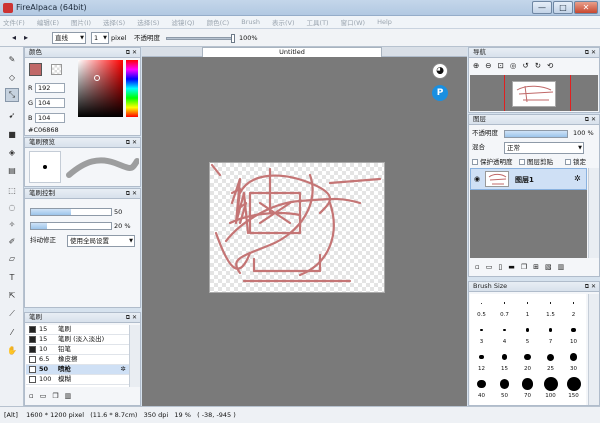  What do you see at coordinates (81, 22) in the screenshot?
I see `menu-image: 图片(I)` at bounding box center [81, 22].